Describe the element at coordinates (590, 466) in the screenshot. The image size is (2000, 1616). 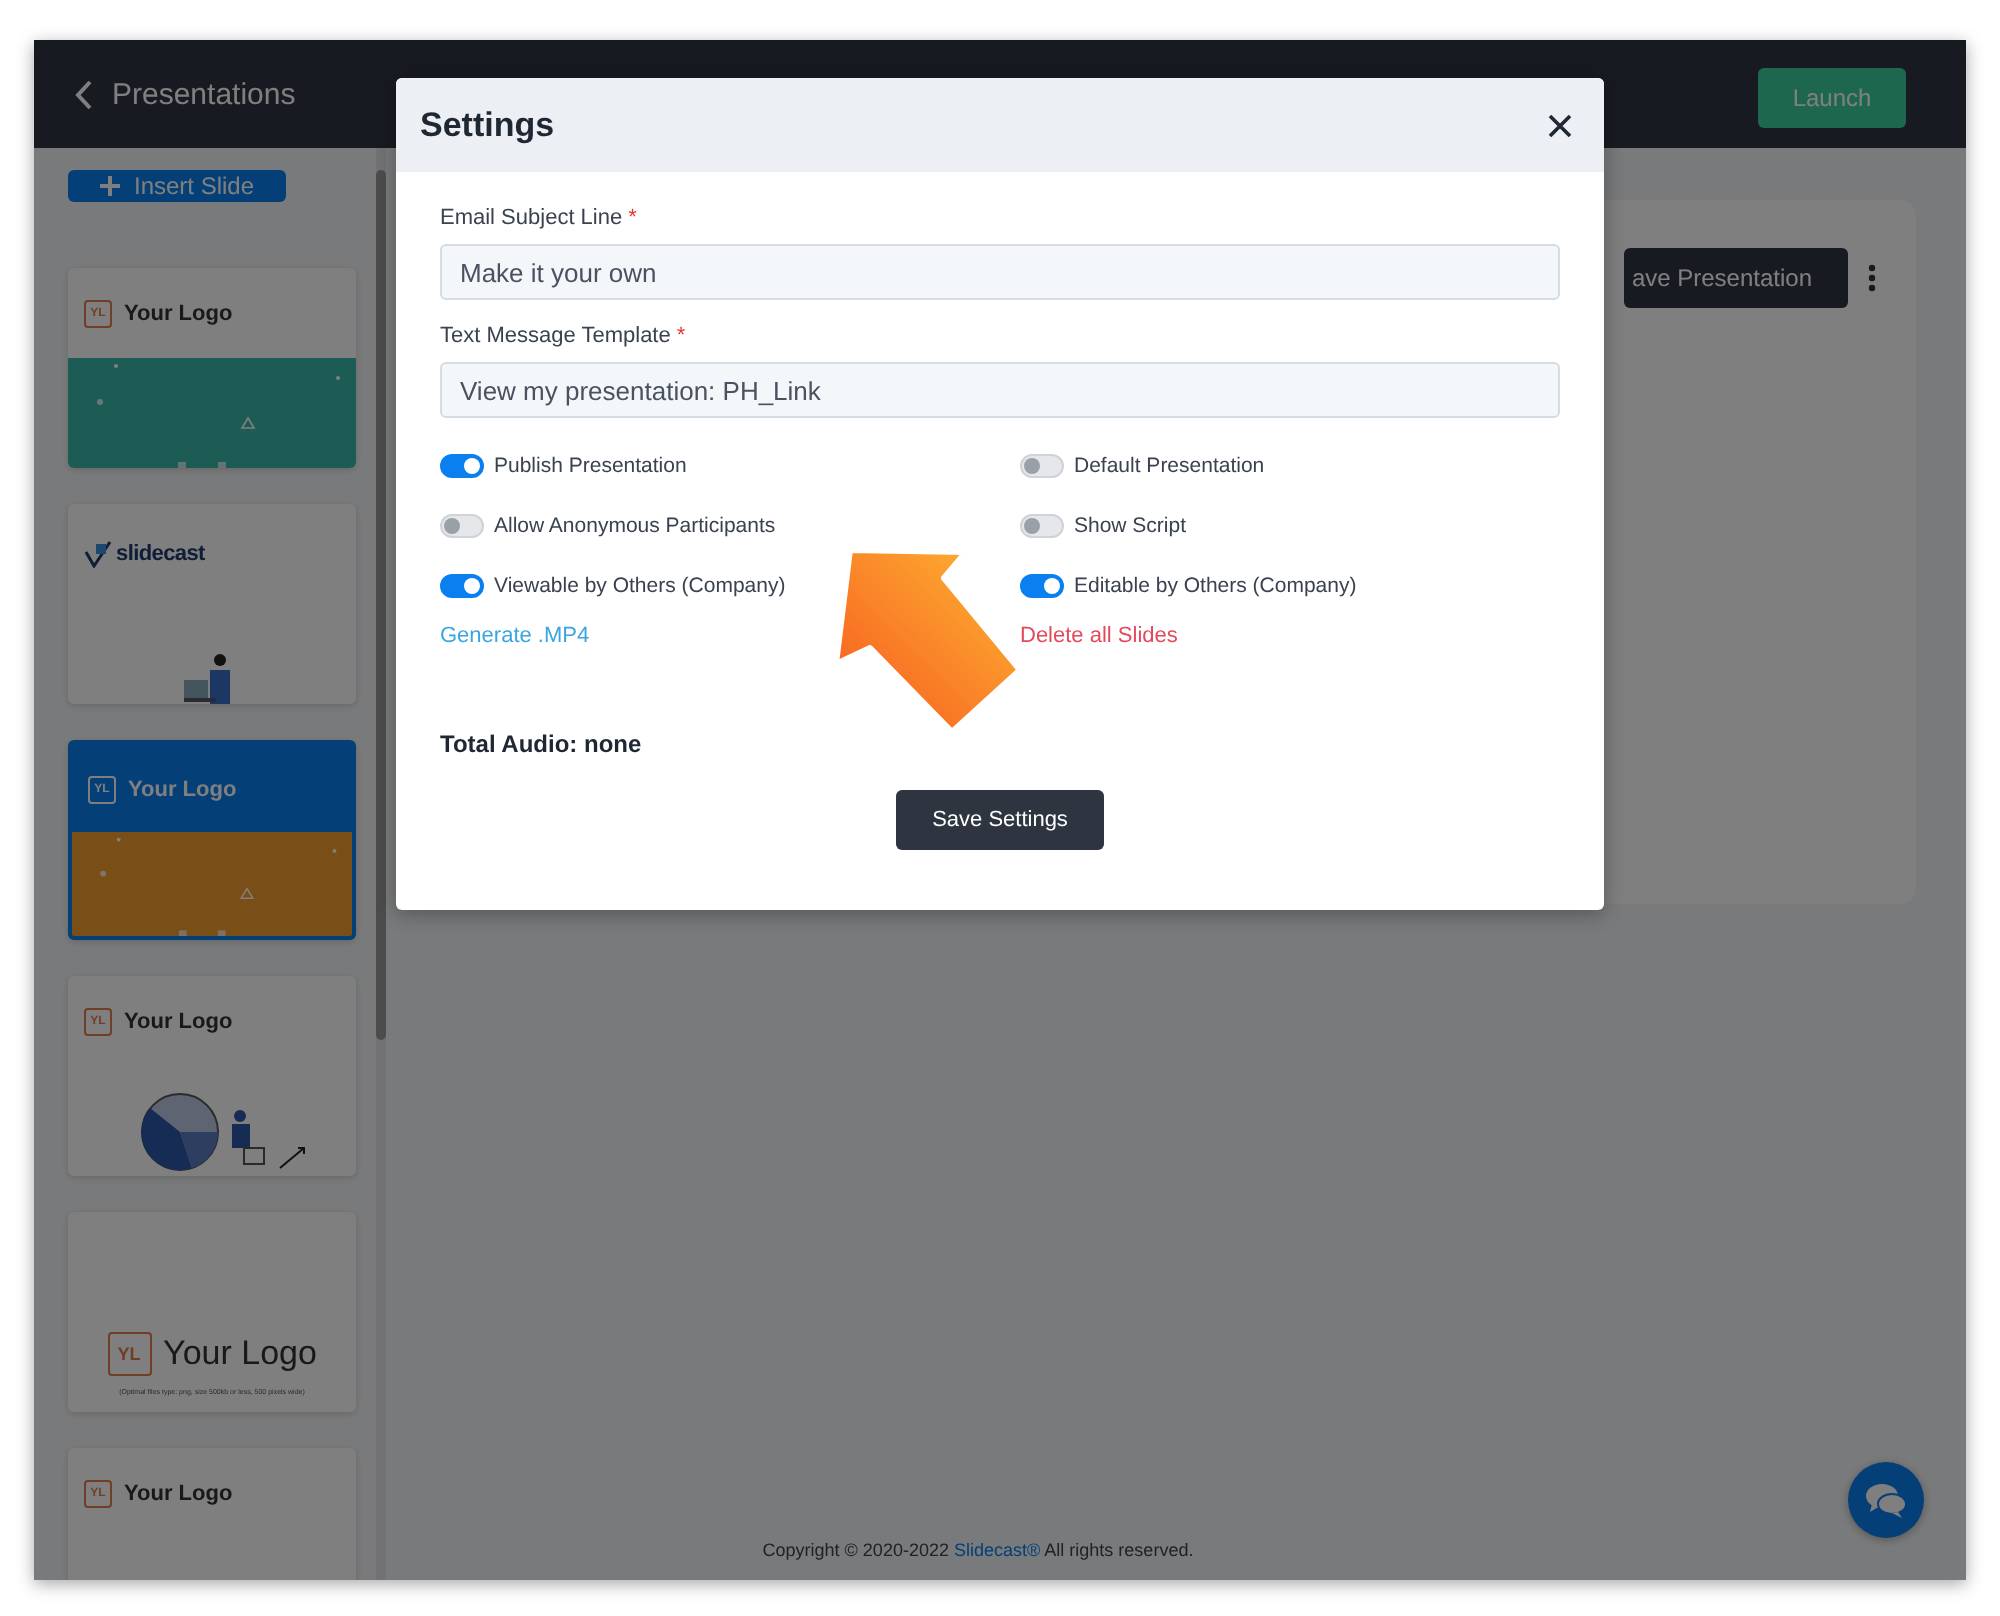
I see `toggle-label: Publish Presentation` at that location.